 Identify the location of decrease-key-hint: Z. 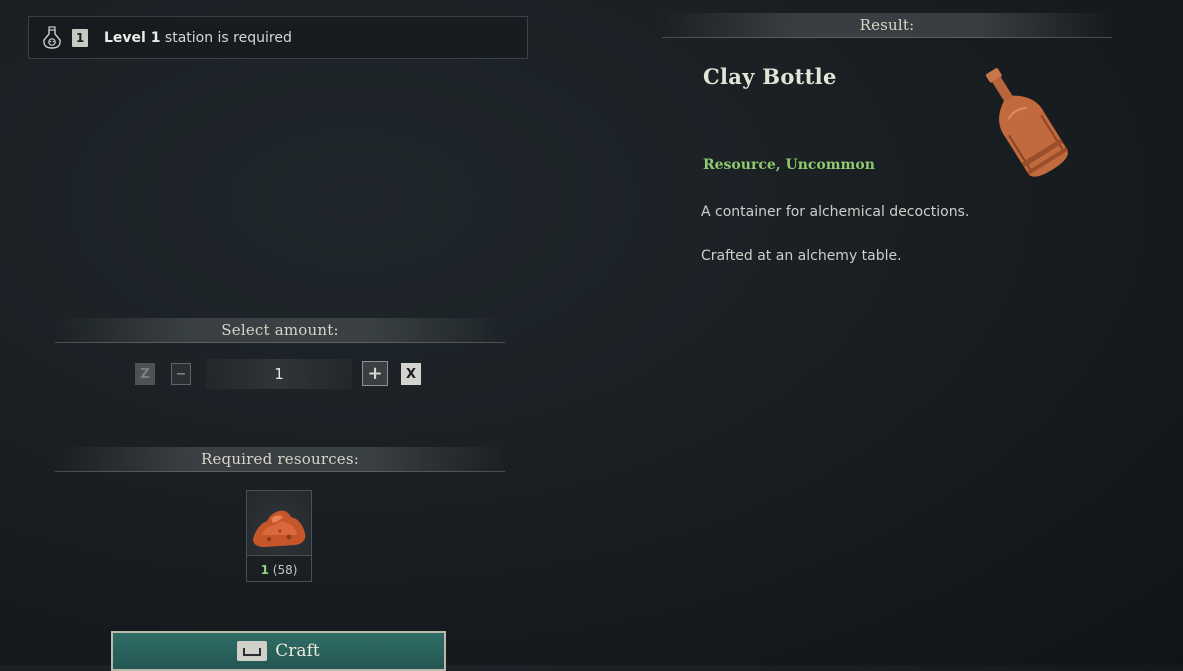
(145, 374).